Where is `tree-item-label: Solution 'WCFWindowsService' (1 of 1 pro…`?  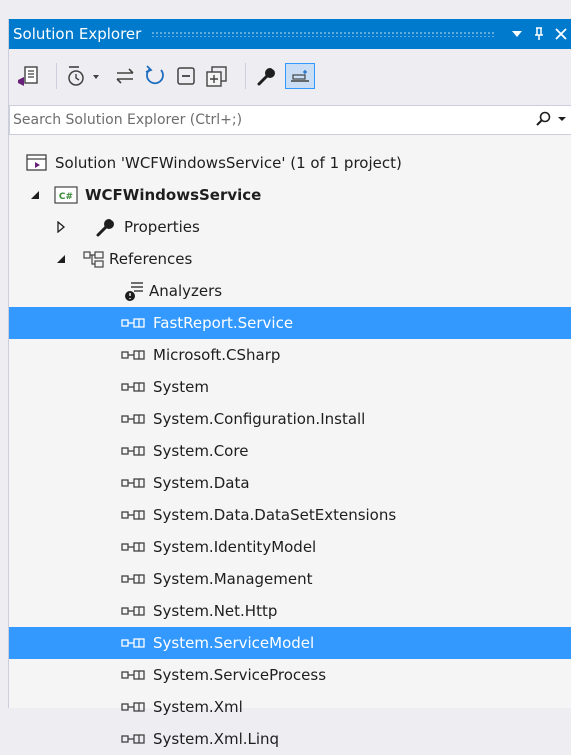
tree-item-label: Solution 'WCFWindowsService' (1 of 1 pro… is located at coordinates (228, 163).